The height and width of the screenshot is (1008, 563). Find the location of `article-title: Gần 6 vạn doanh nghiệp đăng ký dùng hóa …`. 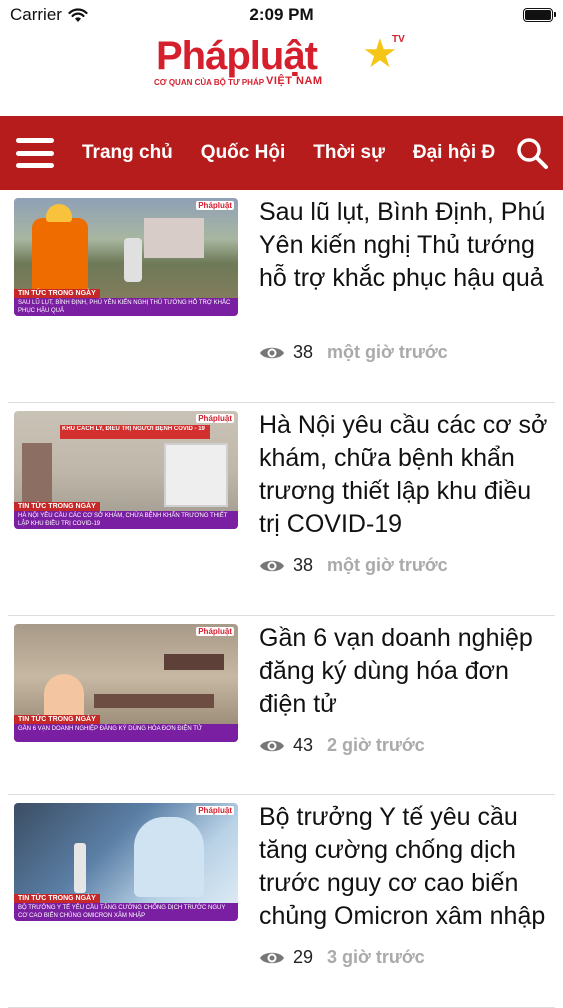

article-title: Gần 6 vạn doanh nghiệp đăng ký dùng hóa … is located at coordinates (404, 671).